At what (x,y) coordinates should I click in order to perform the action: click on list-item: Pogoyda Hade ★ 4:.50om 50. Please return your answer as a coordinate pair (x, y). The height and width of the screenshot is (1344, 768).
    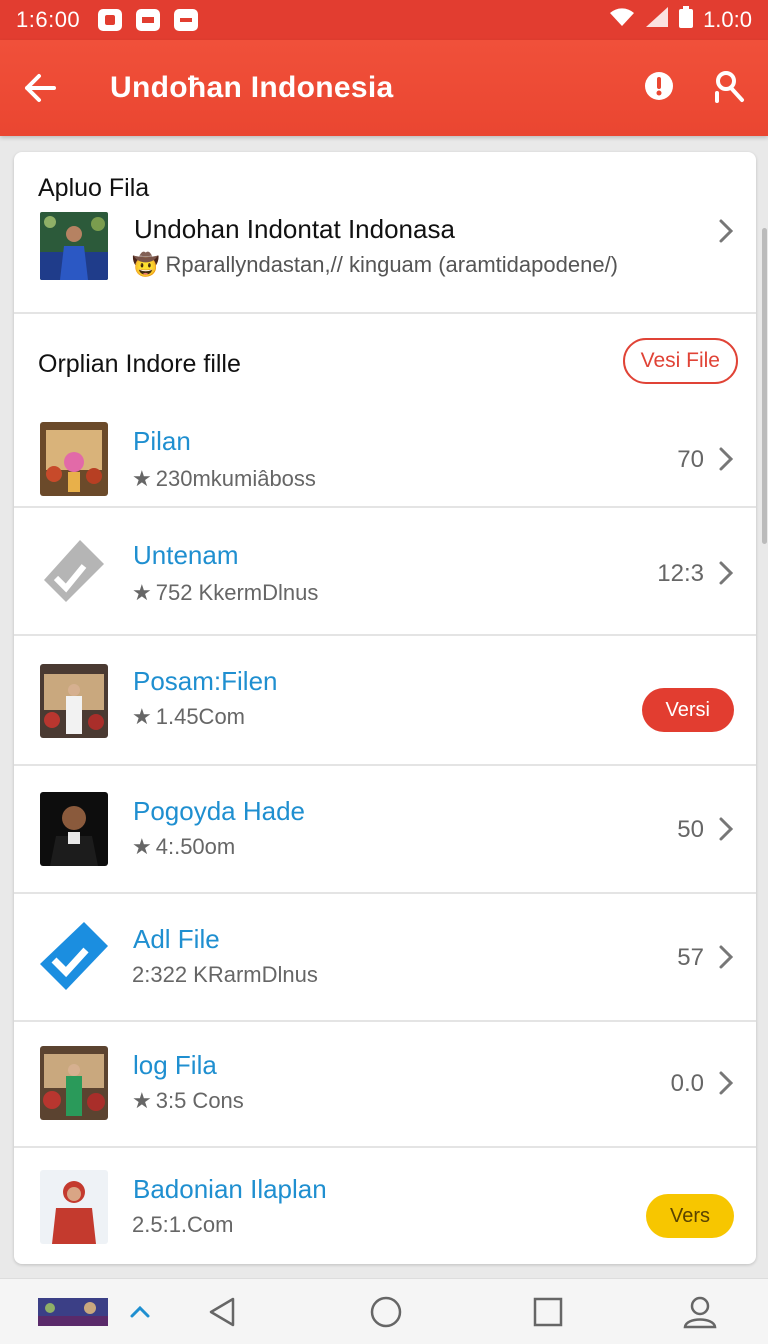
    Looking at the image, I should click on (385, 830).